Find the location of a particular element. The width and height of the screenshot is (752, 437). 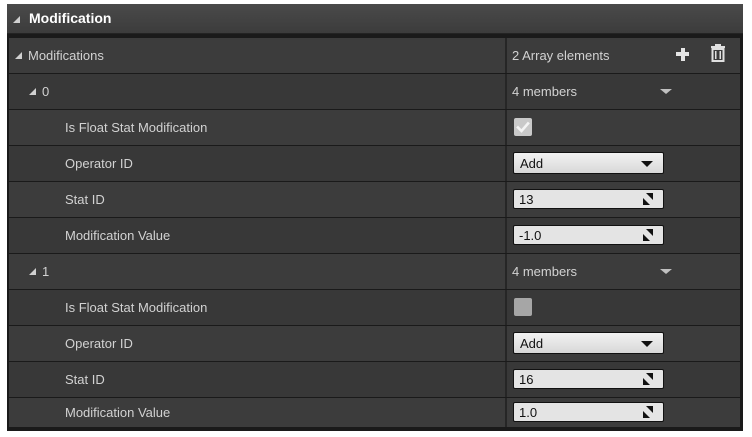

trash-icon is located at coordinates (720, 54).